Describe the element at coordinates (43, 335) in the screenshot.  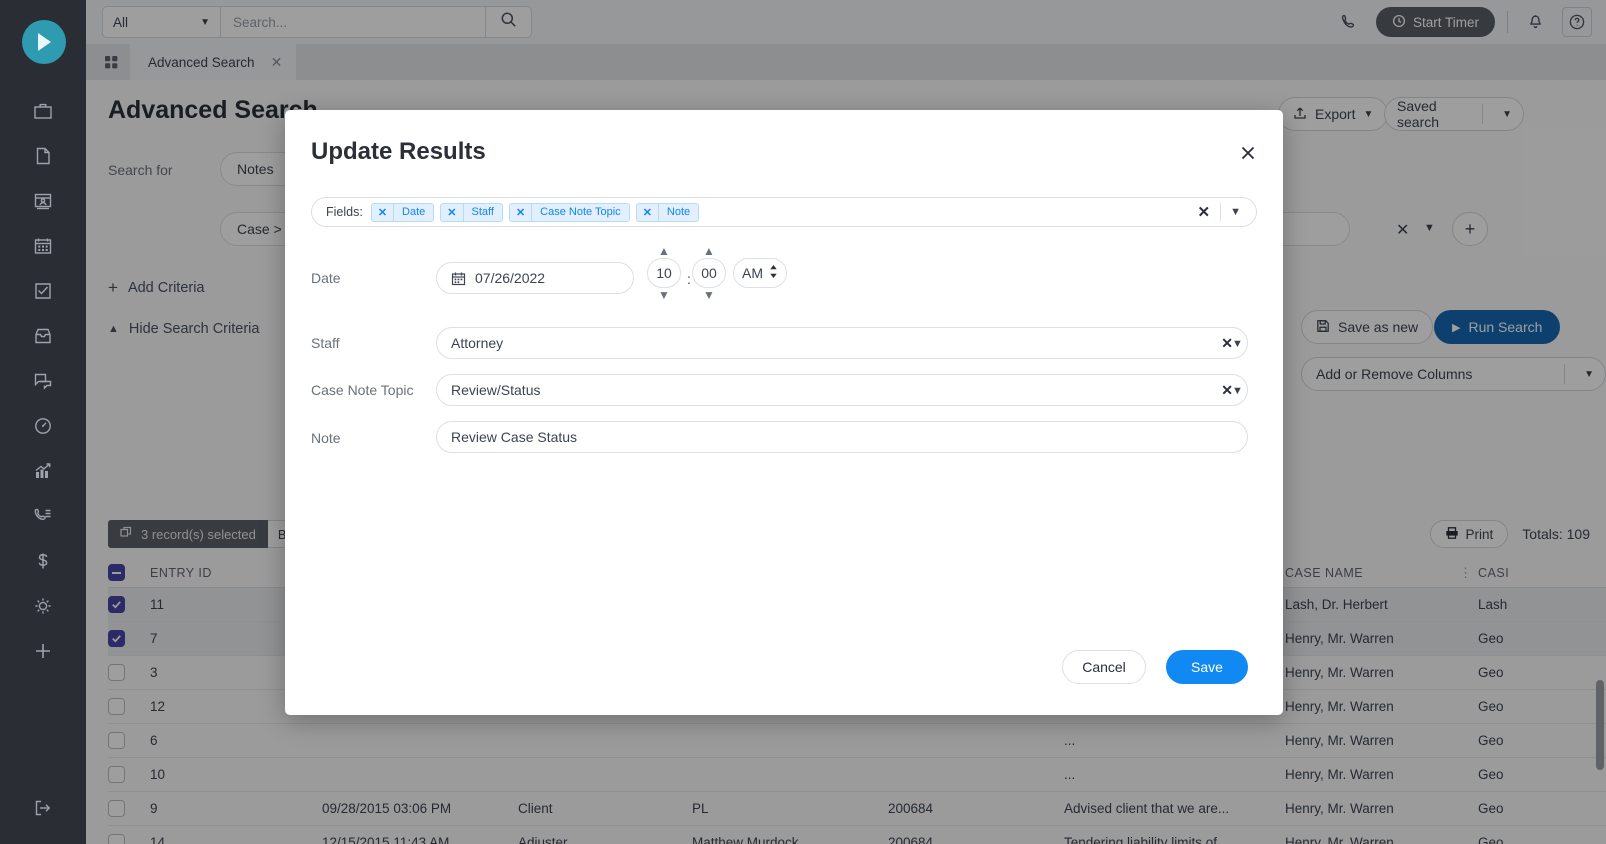
I see `sidebar-item-inbox` at that location.